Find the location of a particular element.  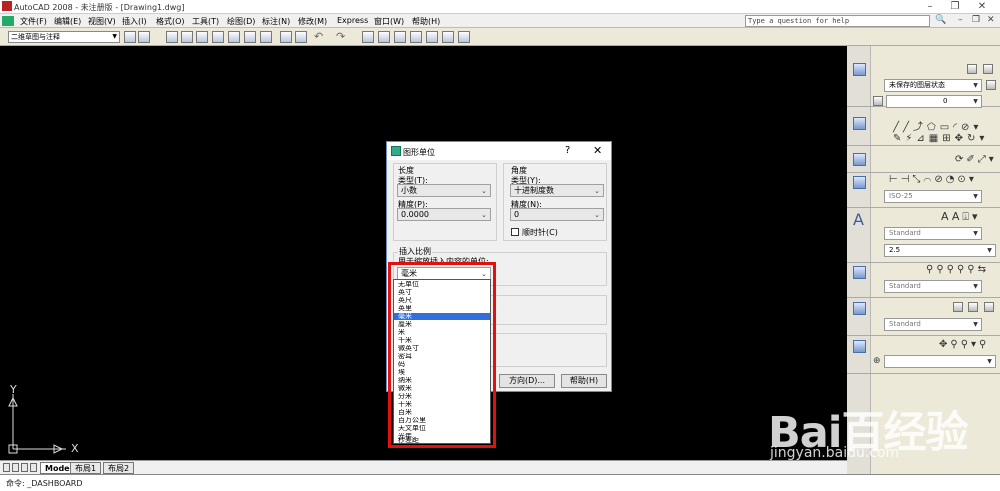

menu-help: 帮助(H) is located at coordinates (426, 21).